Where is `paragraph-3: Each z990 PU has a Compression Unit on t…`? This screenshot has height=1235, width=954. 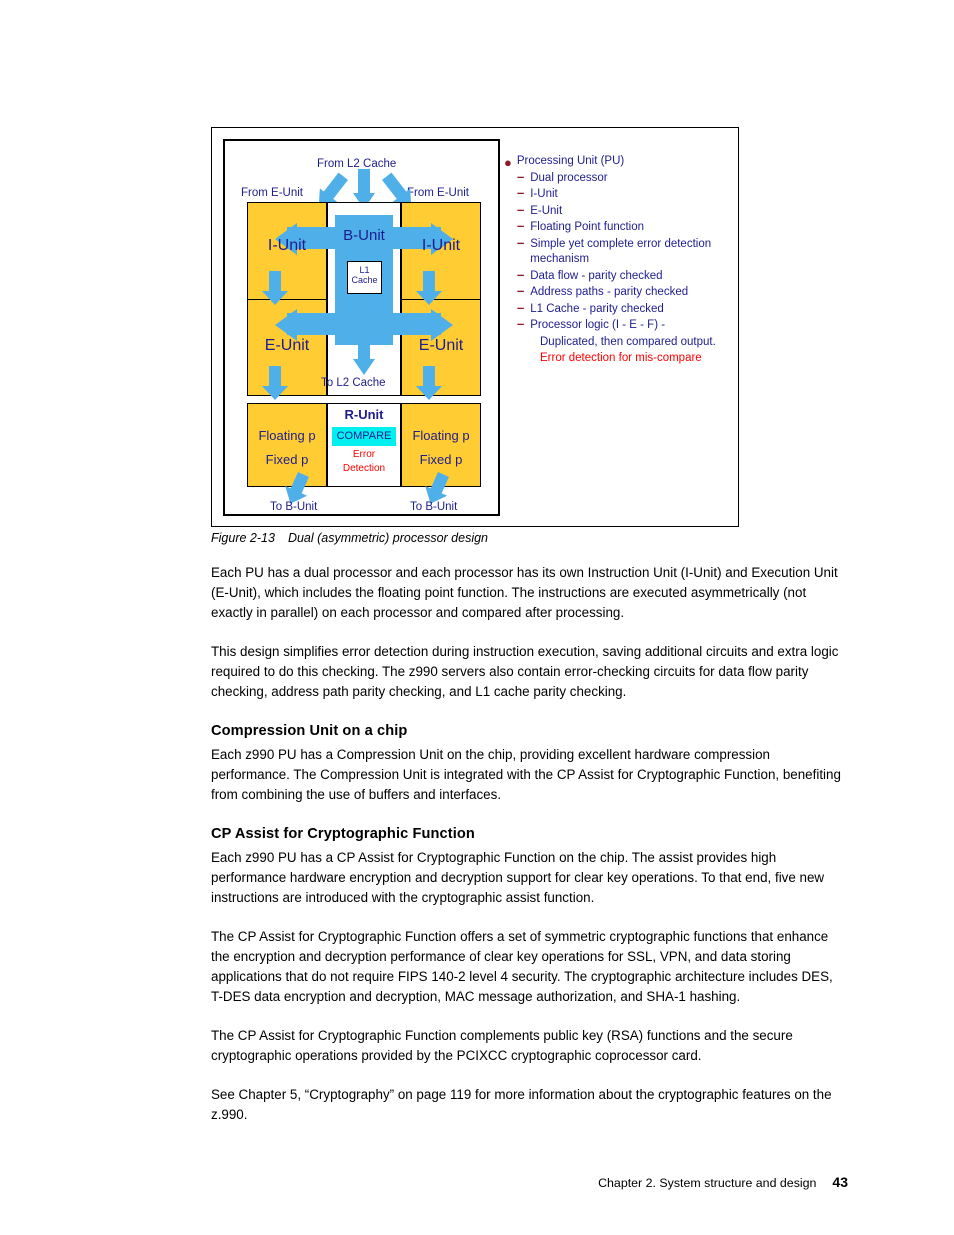
paragraph-3: Each z990 PU has a Compression Unit on t… is located at coordinates (526, 774).